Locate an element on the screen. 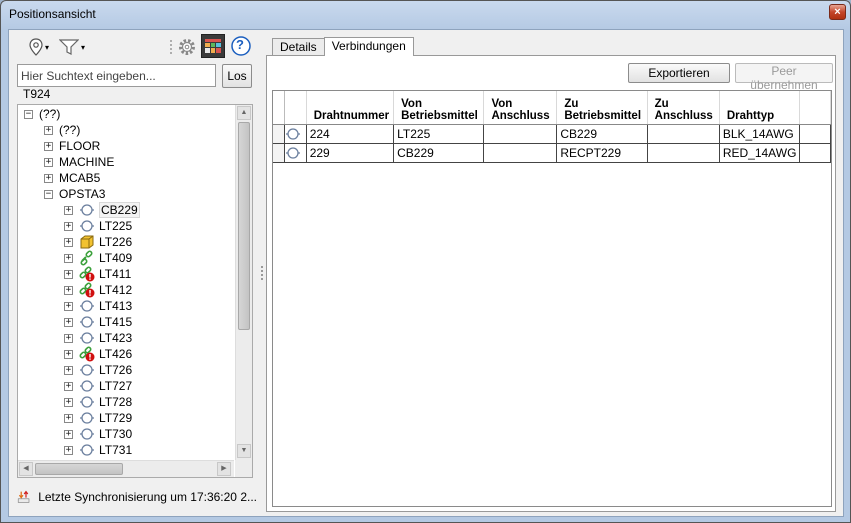 This screenshot has width=851, height=523. tree-node: + CB229 is located at coordinates (102, 210).